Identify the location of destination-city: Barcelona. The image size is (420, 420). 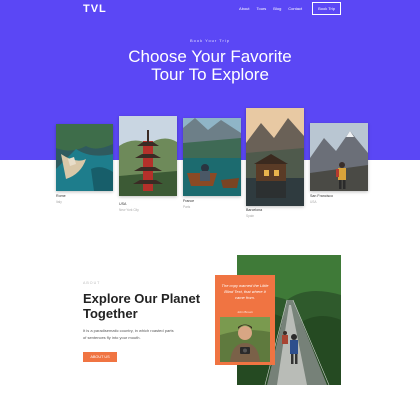
(254, 210).